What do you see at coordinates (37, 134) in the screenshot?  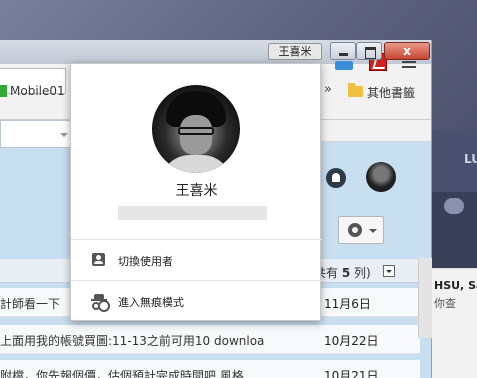 I see `mail-search-input` at bounding box center [37, 134].